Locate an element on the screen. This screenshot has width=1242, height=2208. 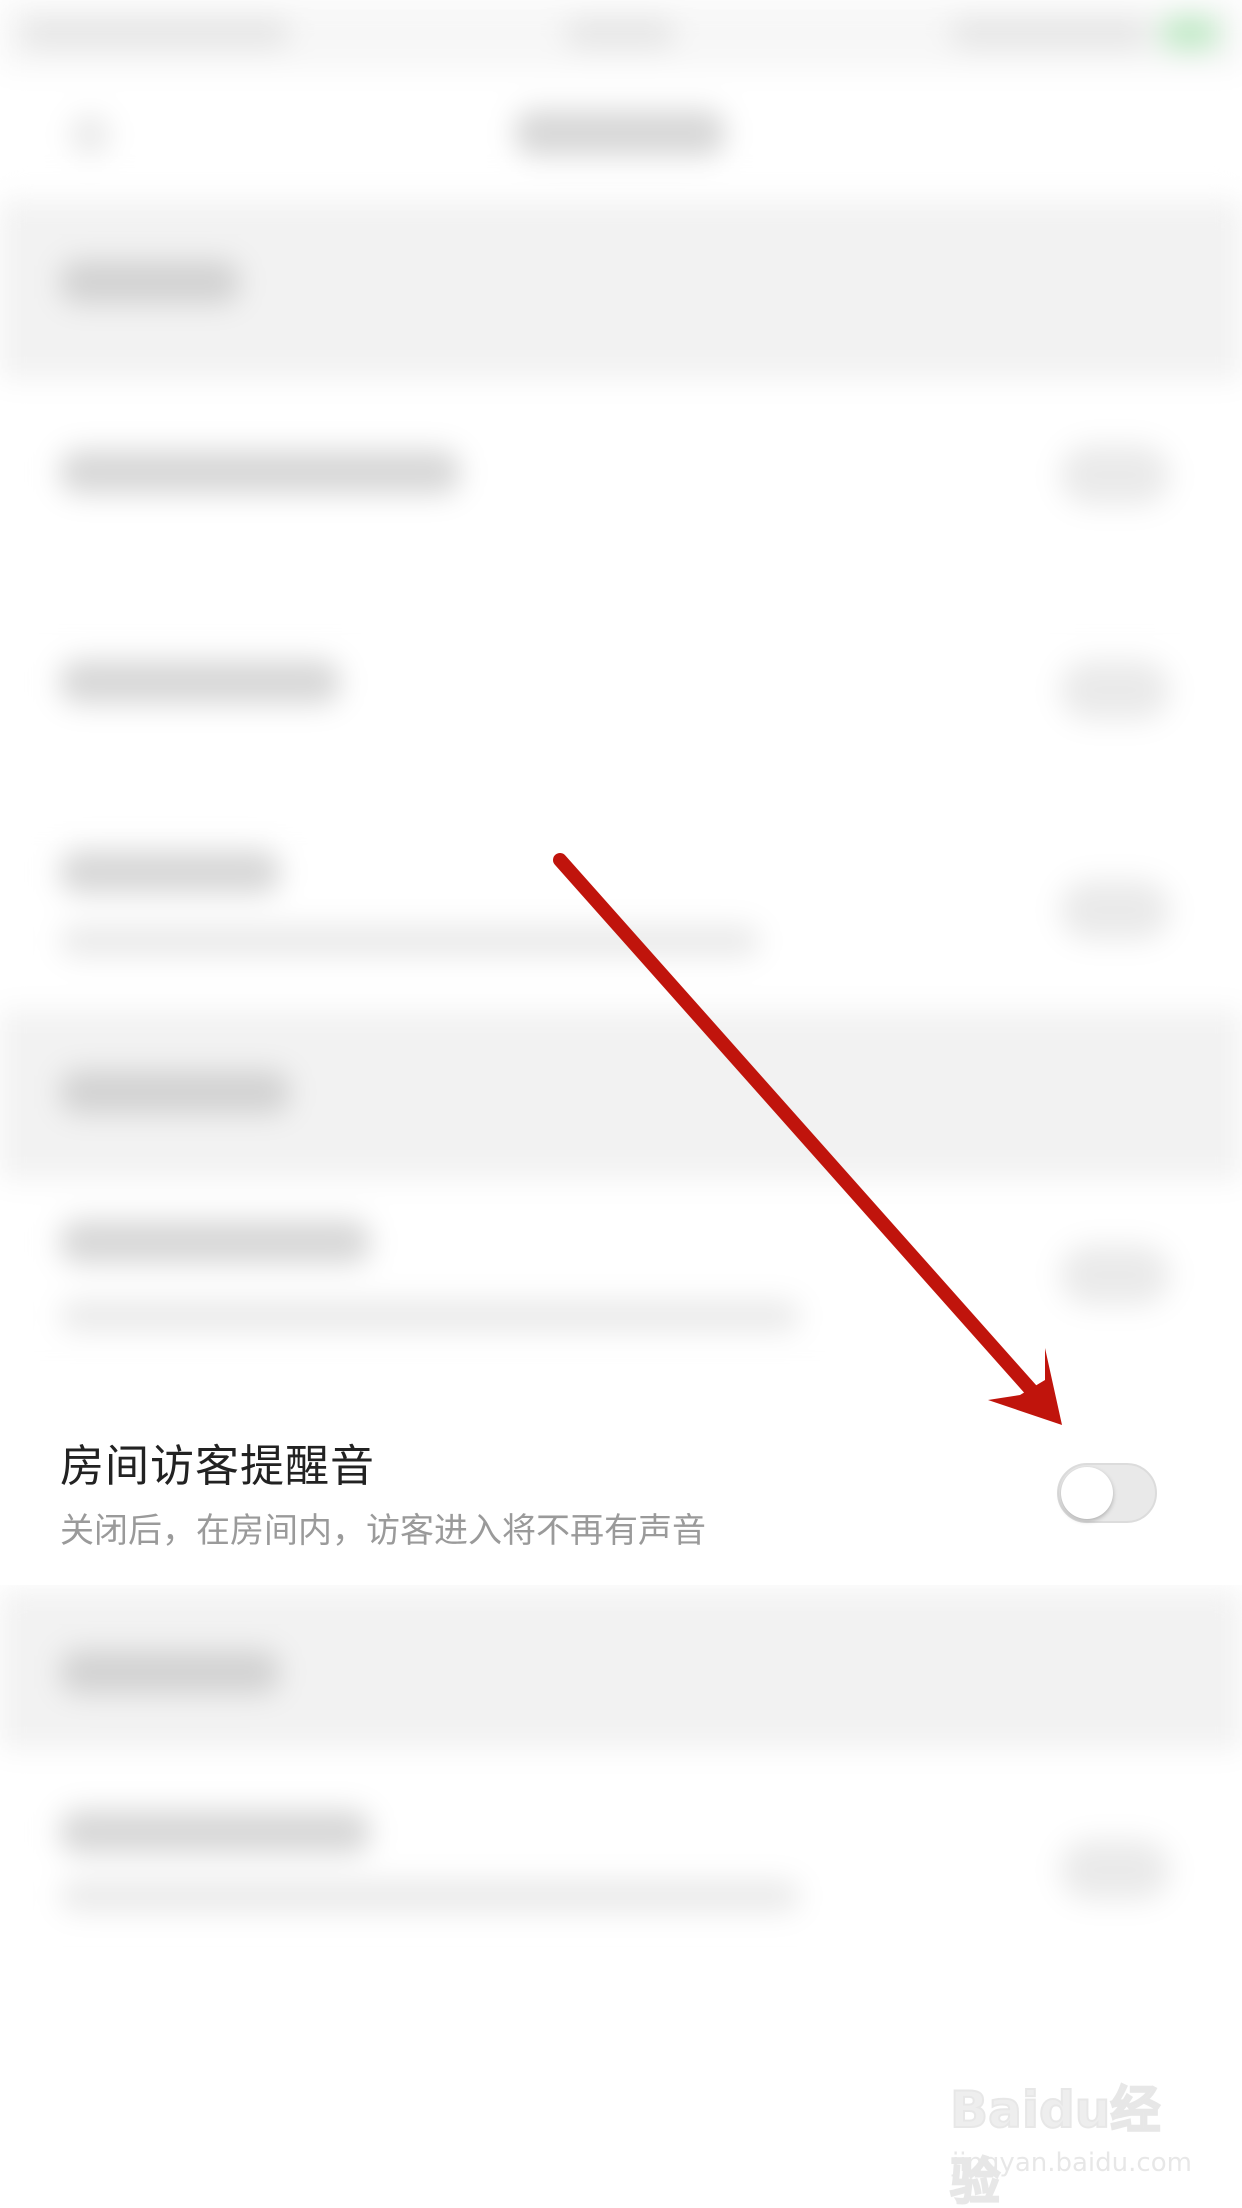
status-carrier is located at coordinates (155, 33).